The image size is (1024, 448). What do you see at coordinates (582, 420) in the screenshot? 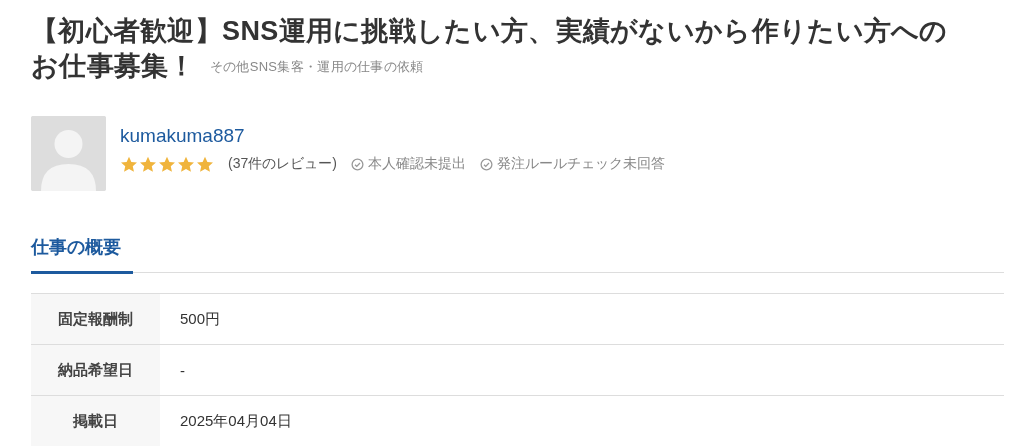
I see `detail-value: 2025年04月04日` at bounding box center [582, 420].